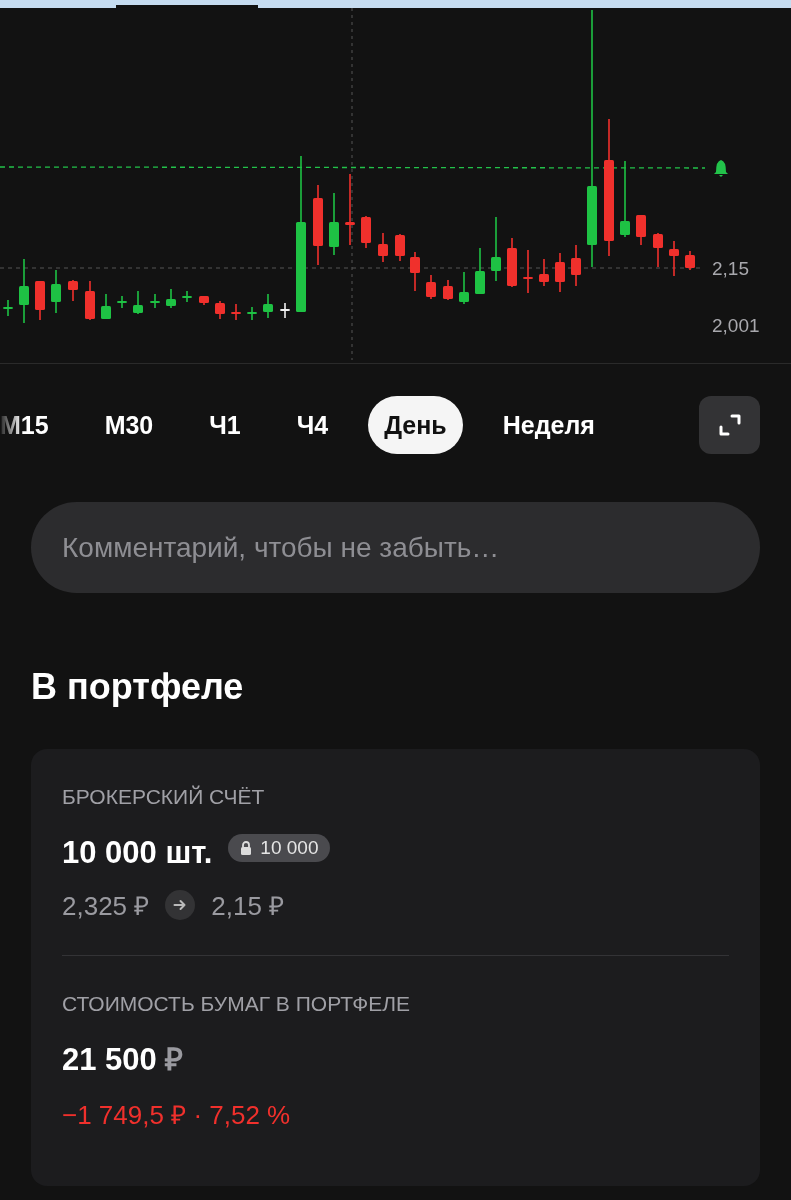 The image size is (791, 1200). I want to click on value-label: СТОИМОСТЬ БУМАГ В ПОРТФЕЛЕ, so click(237, 1004).